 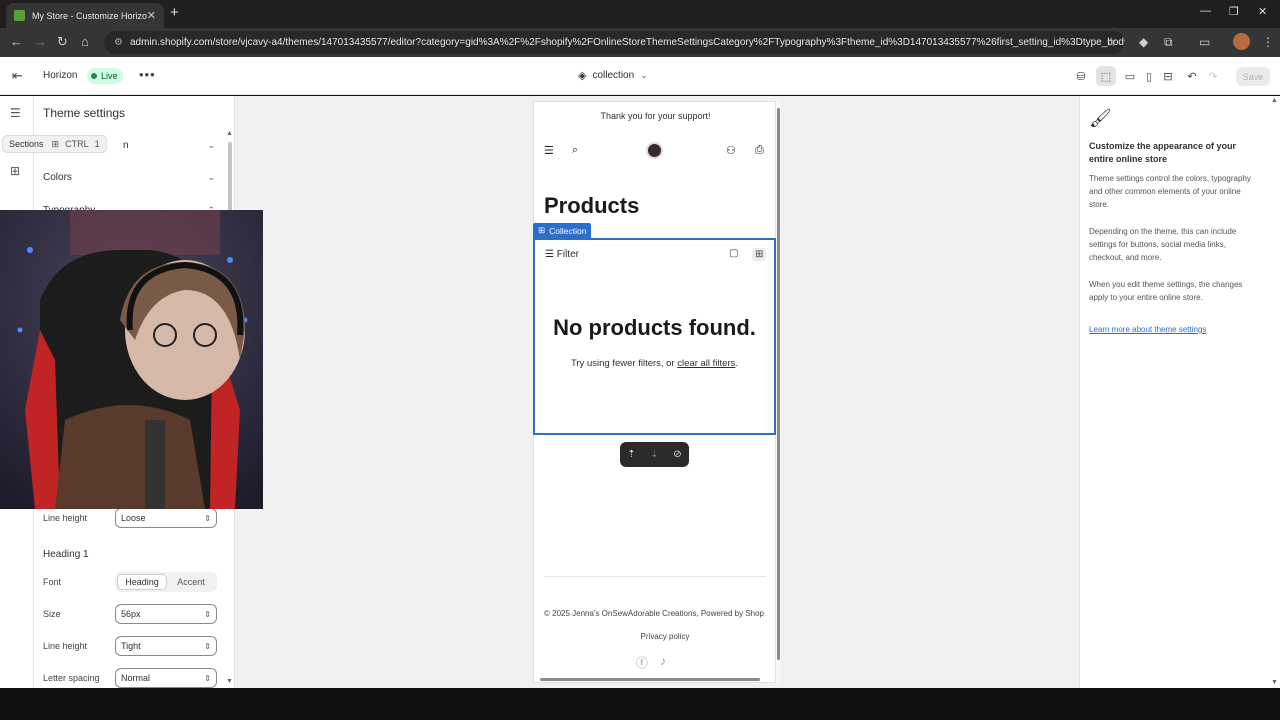 What do you see at coordinates (650, 679) in the screenshot?
I see `preview-horizontal-scrollbar` at bounding box center [650, 679].